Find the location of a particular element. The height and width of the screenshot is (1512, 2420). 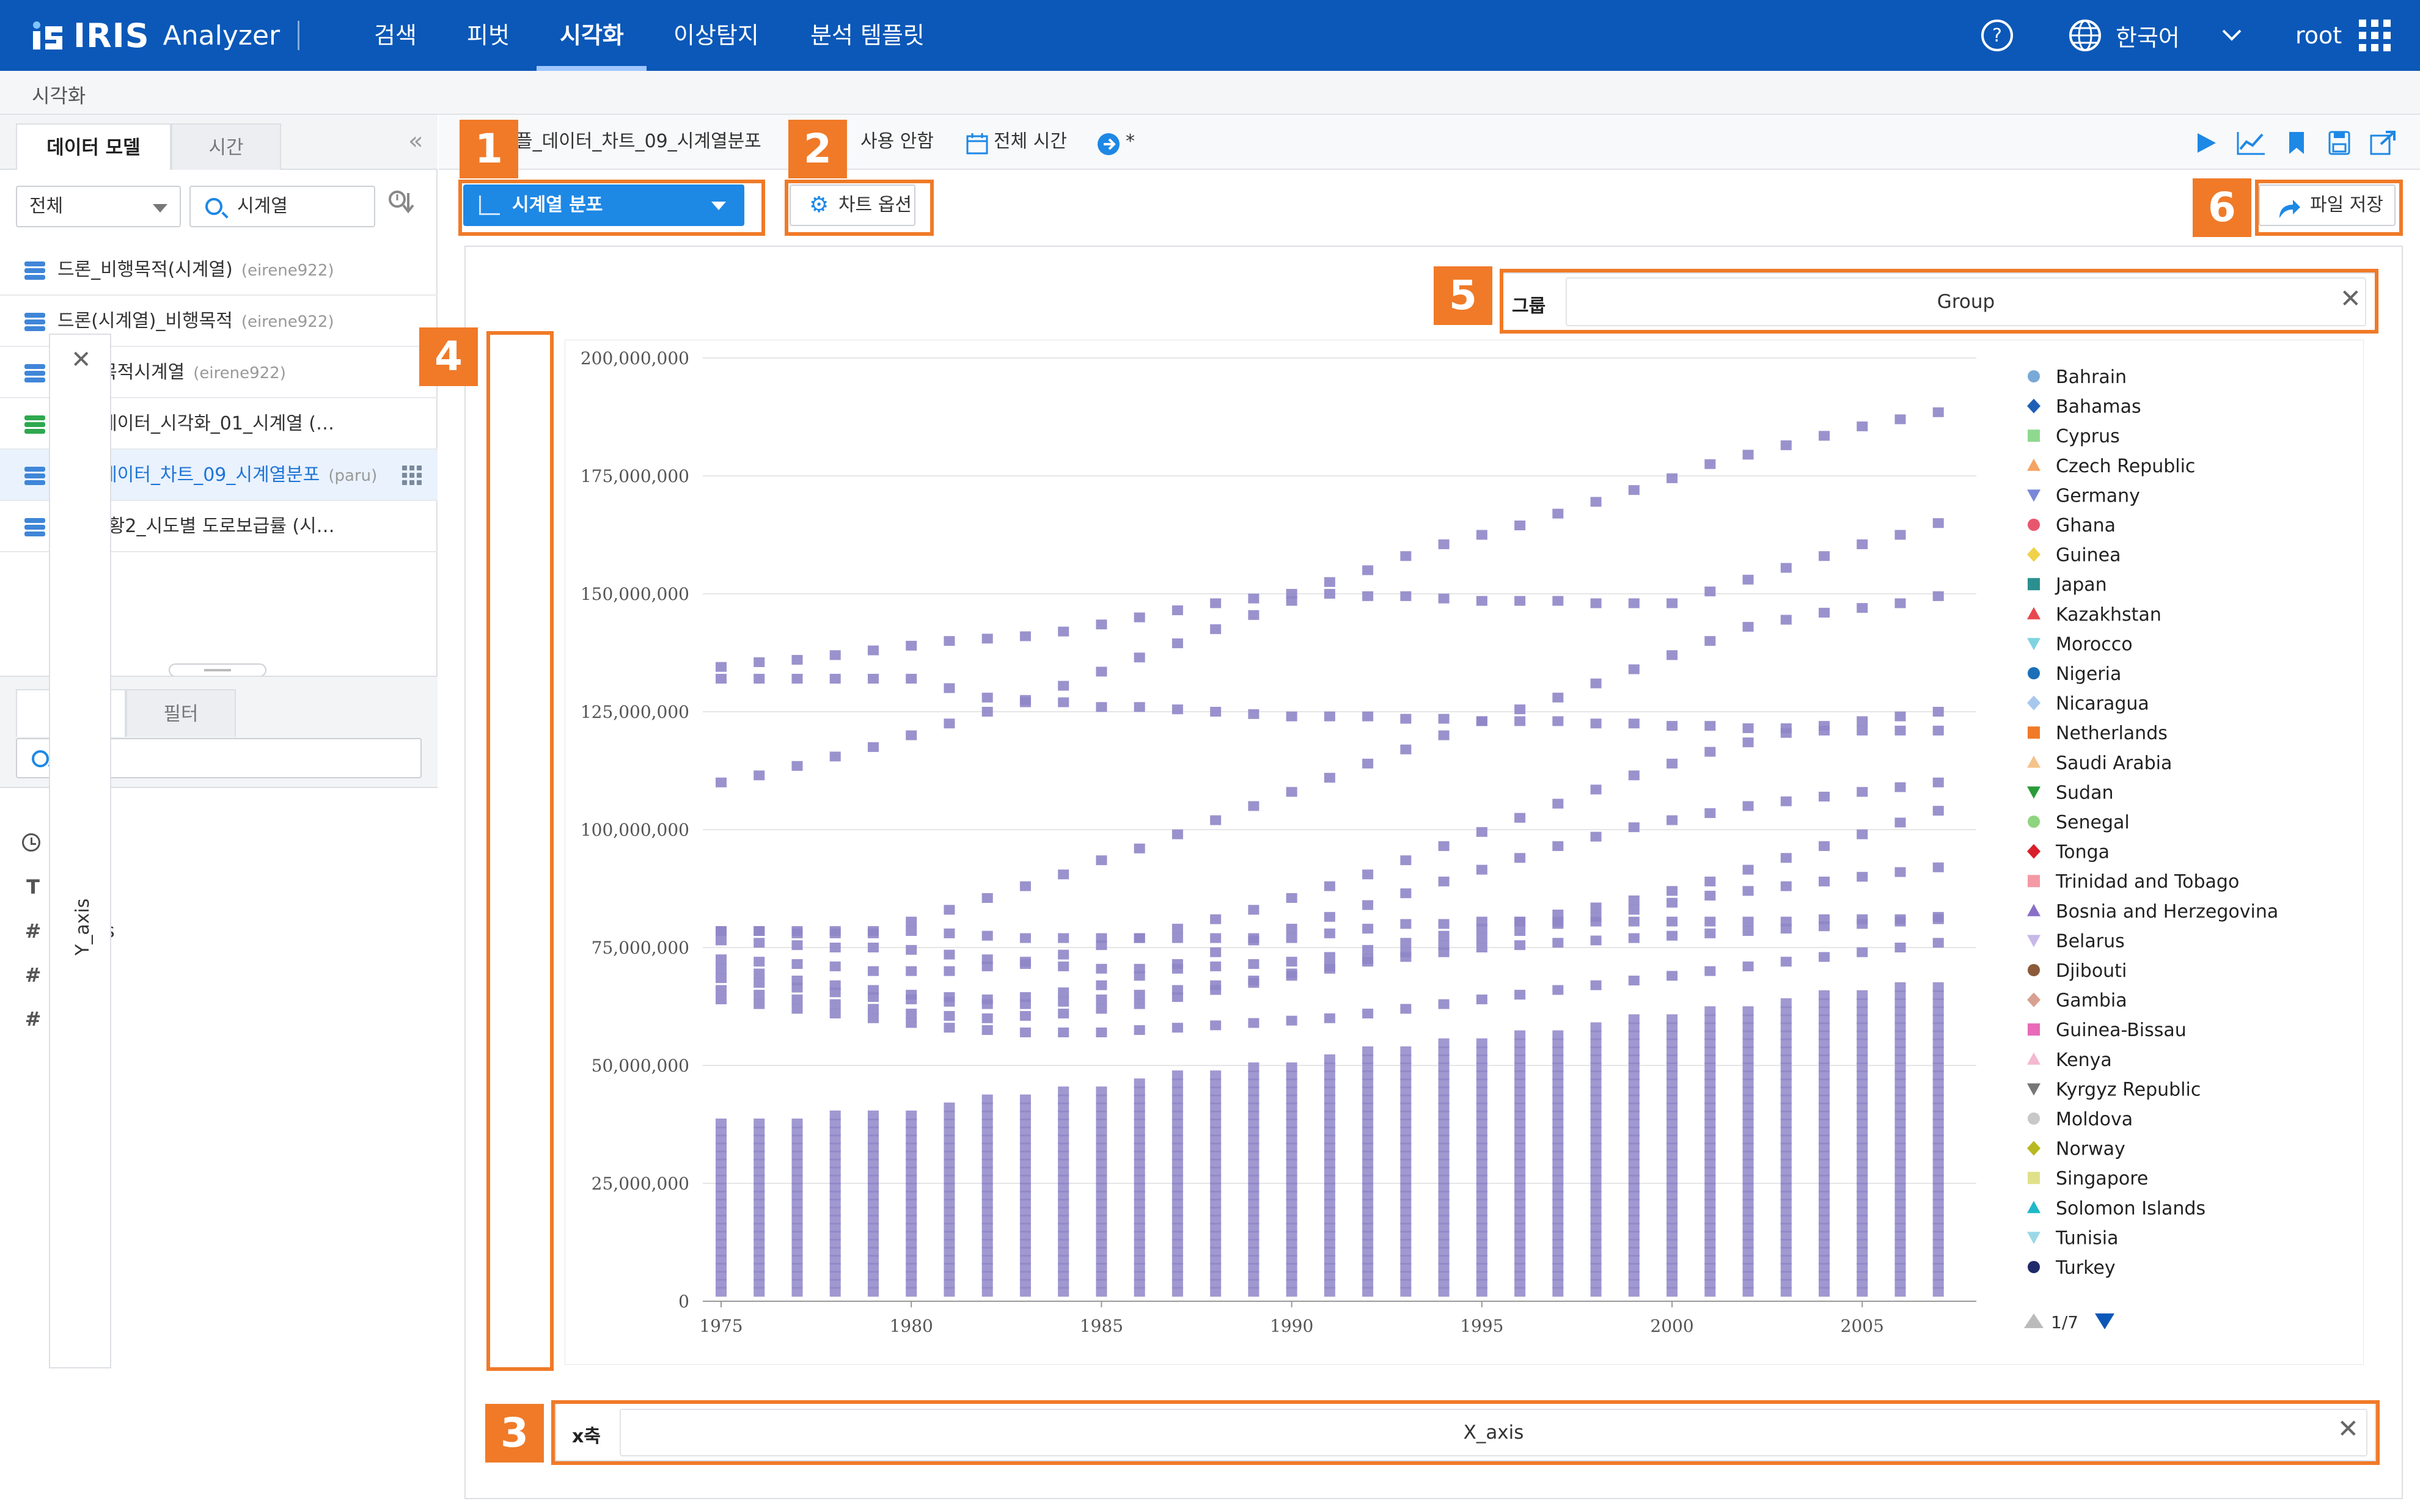

logo: IRIS Analyzer is located at coordinates (156, 35).